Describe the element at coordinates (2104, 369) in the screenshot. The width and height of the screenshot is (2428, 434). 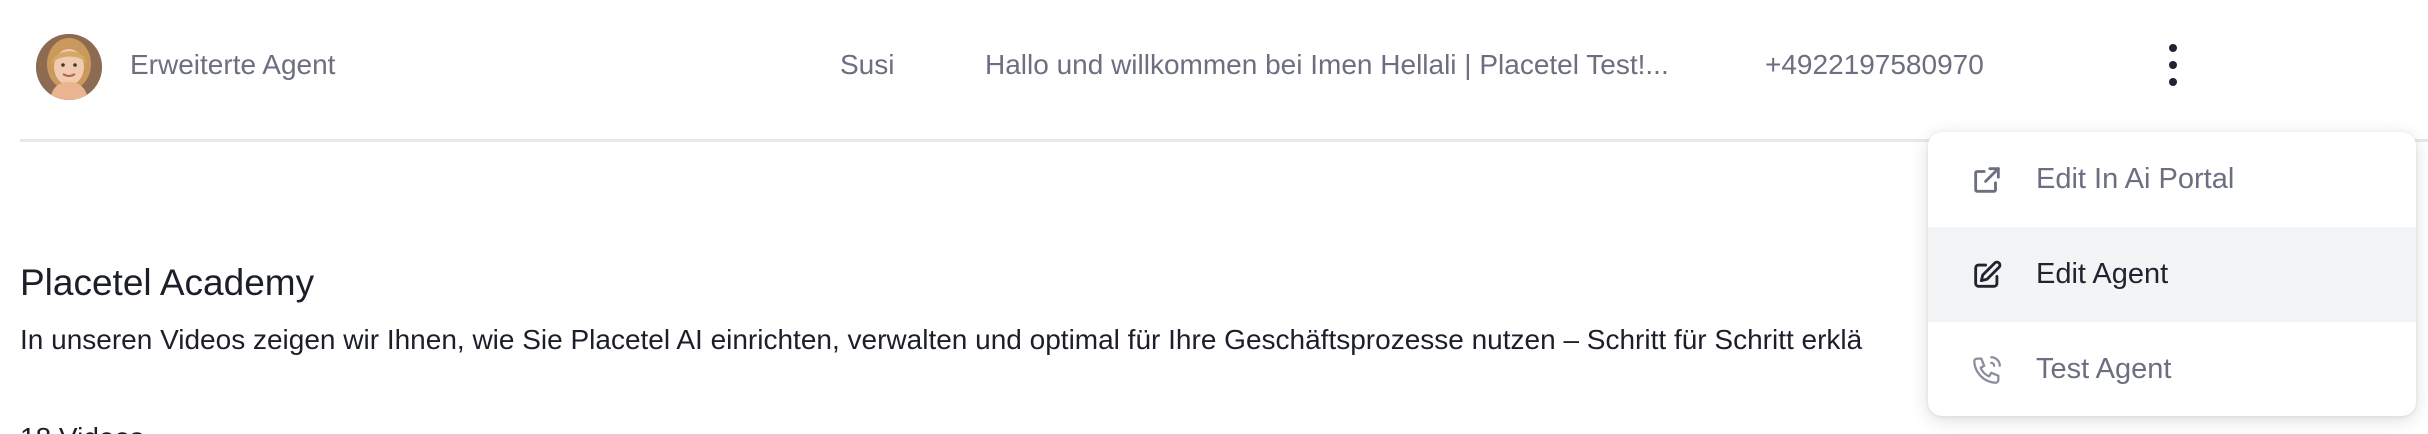
I see `menu-item-label: Test Agent` at that location.